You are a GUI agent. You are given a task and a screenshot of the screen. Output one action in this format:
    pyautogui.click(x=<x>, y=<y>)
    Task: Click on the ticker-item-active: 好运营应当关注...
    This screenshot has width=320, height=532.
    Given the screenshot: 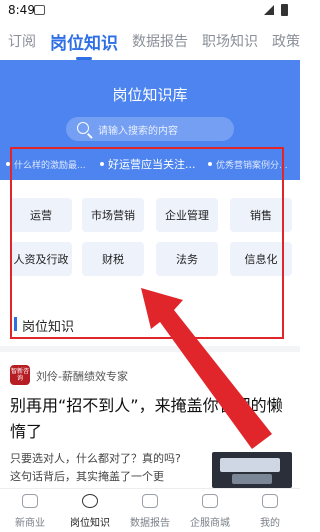 What is the action you would take?
    pyautogui.click(x=152, y=164)
    